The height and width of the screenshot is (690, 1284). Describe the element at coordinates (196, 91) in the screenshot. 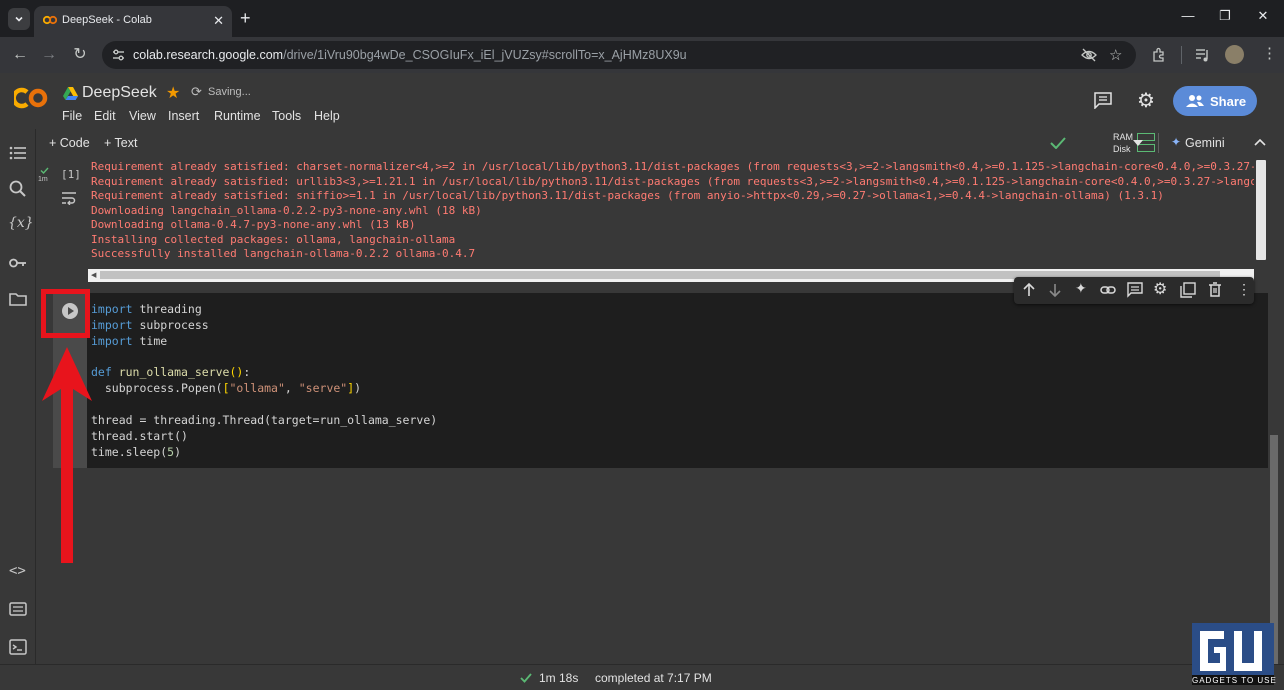

I see `sync-icon: ⟳` at that location.